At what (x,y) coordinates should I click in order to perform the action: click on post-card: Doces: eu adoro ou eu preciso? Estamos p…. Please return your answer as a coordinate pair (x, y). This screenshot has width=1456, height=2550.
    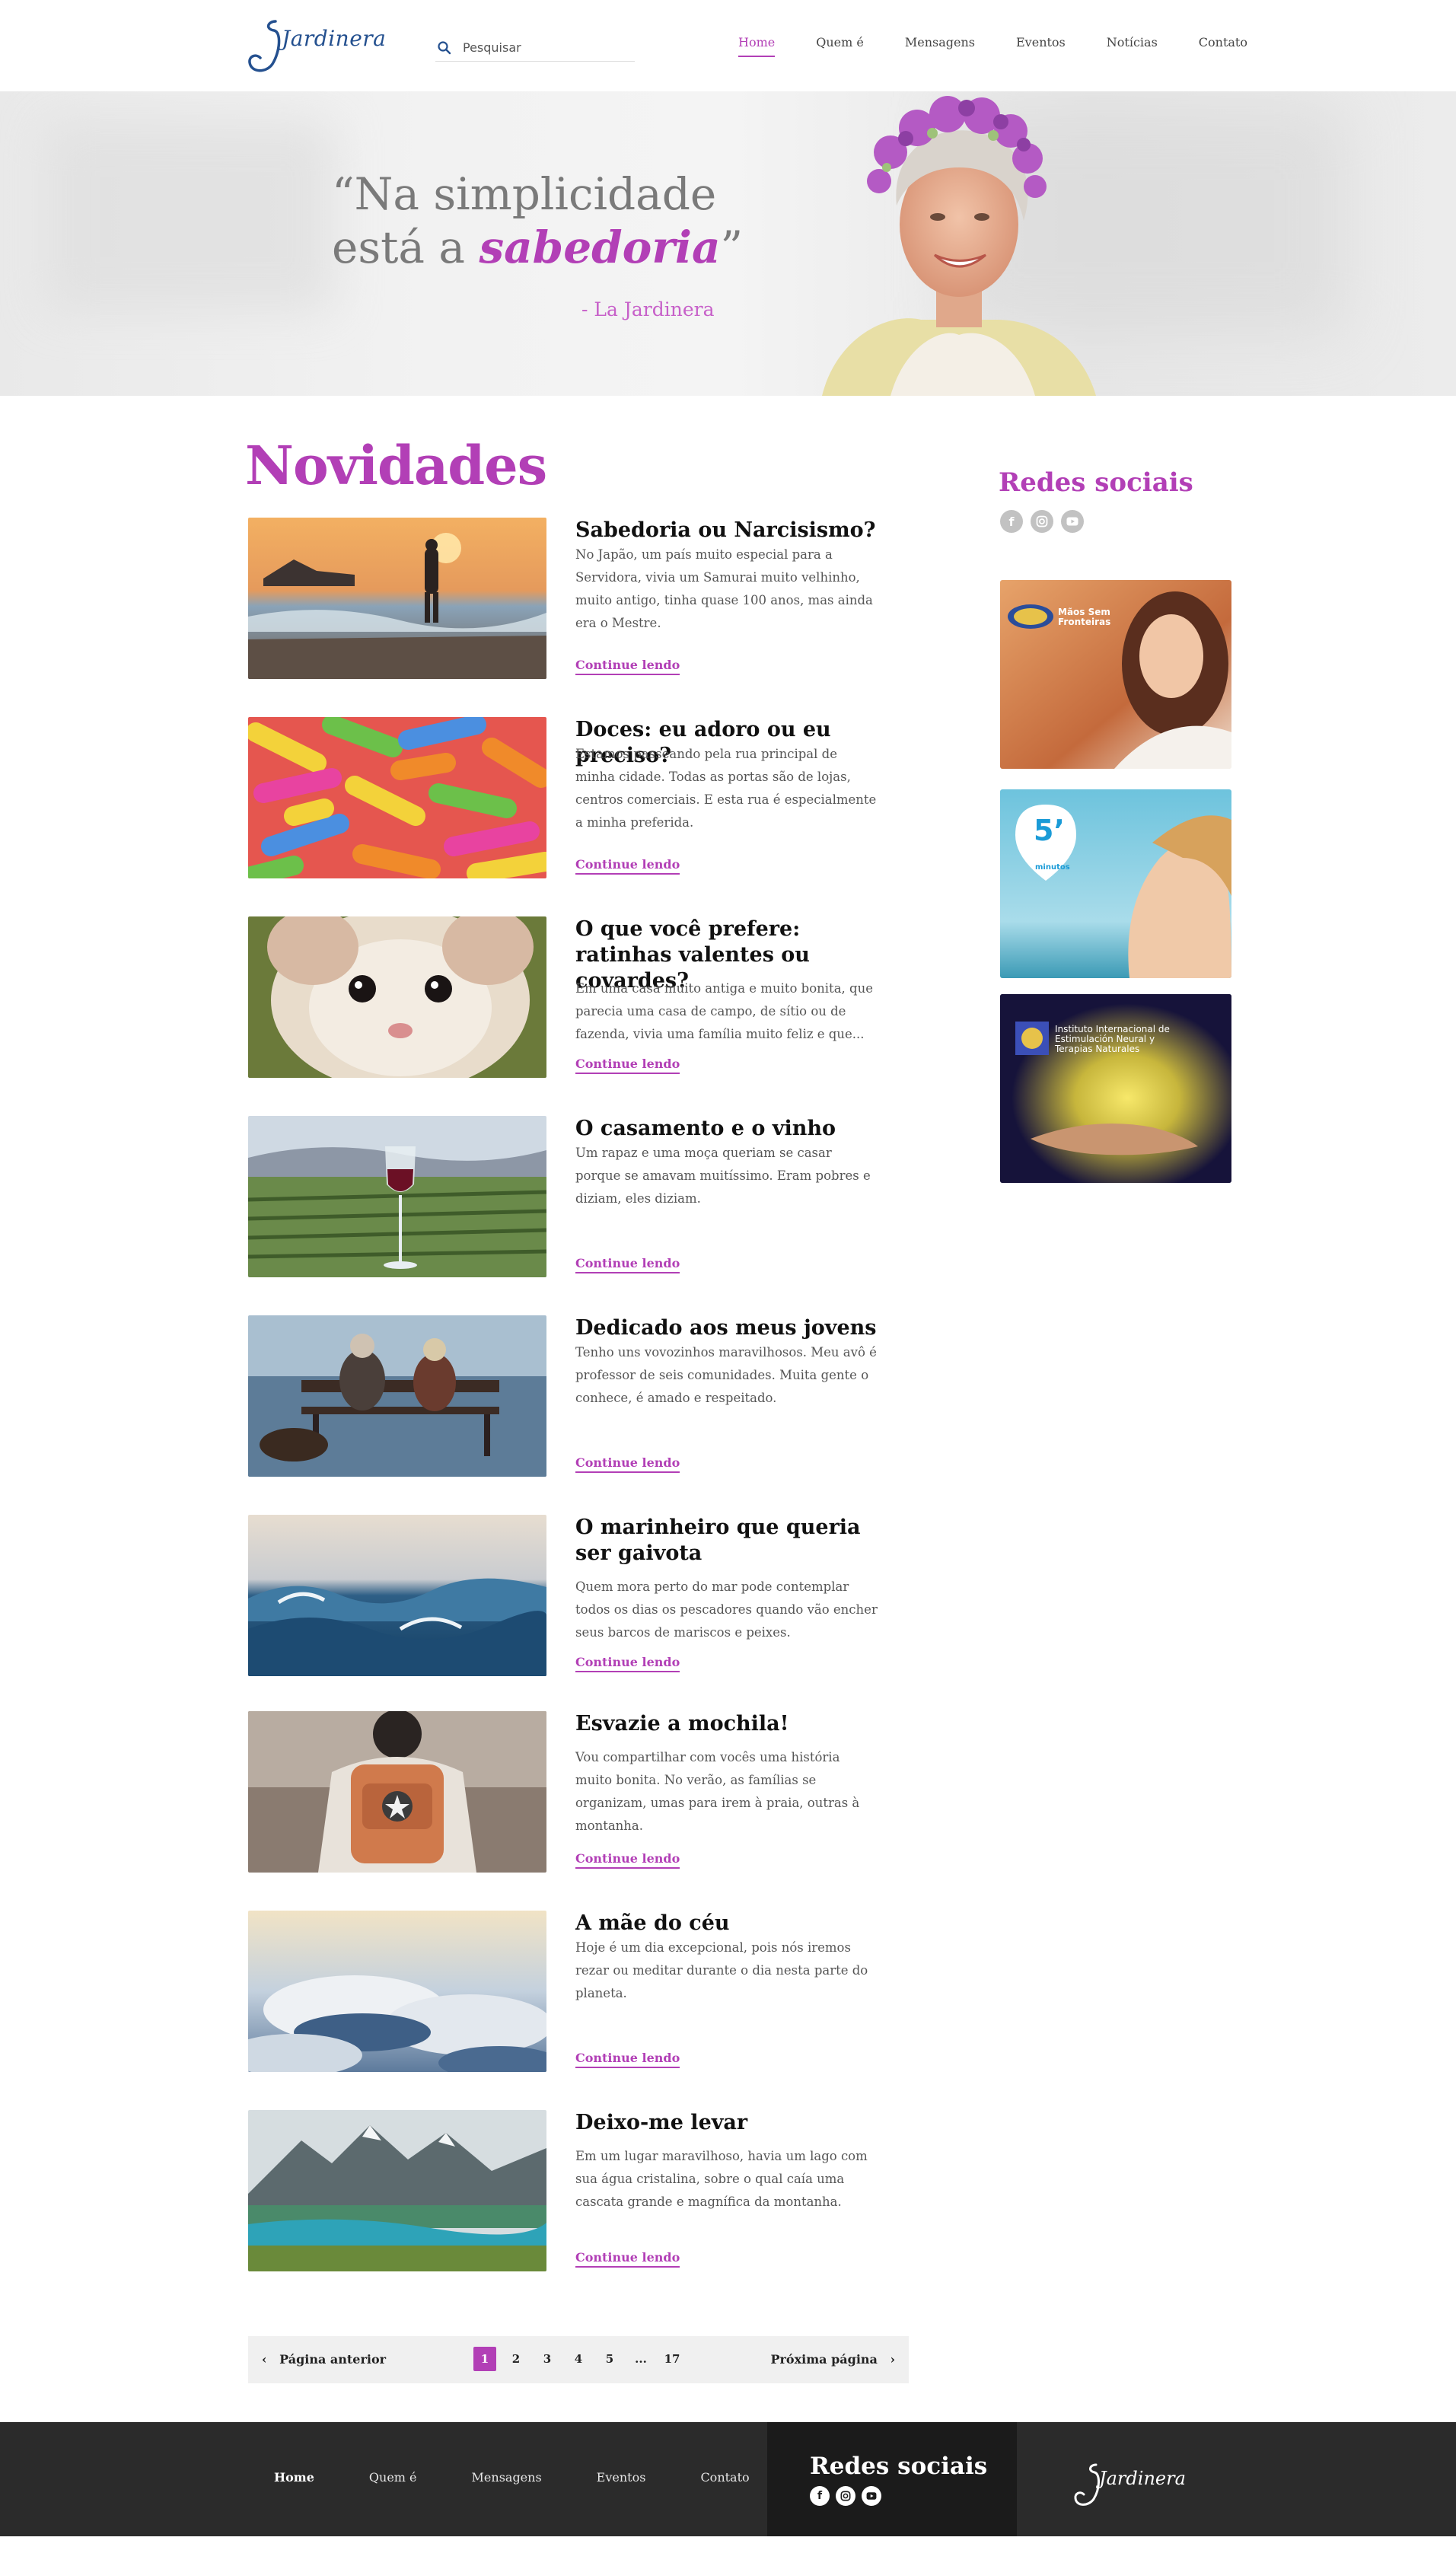
    Looking at the image, I should click on (562, 797).